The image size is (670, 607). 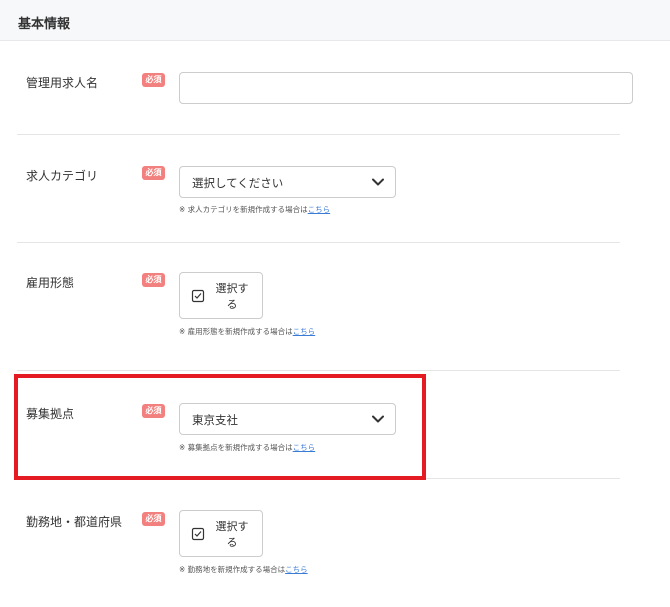 What do you see at coordinates (236, 331) in the screenshot?
I see `employment-note-text: ※ 雇用形態を新規作成する場合は` at bounding box center [236, 331].